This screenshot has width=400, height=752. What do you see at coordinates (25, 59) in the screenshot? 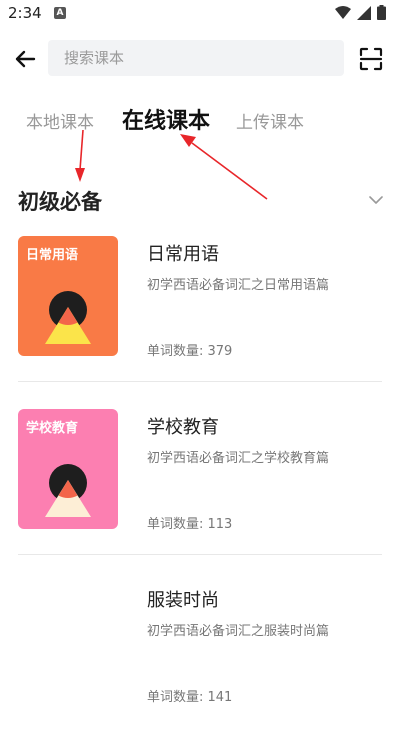
I see `back-arrow-icon` at bounding box center [25, 59].